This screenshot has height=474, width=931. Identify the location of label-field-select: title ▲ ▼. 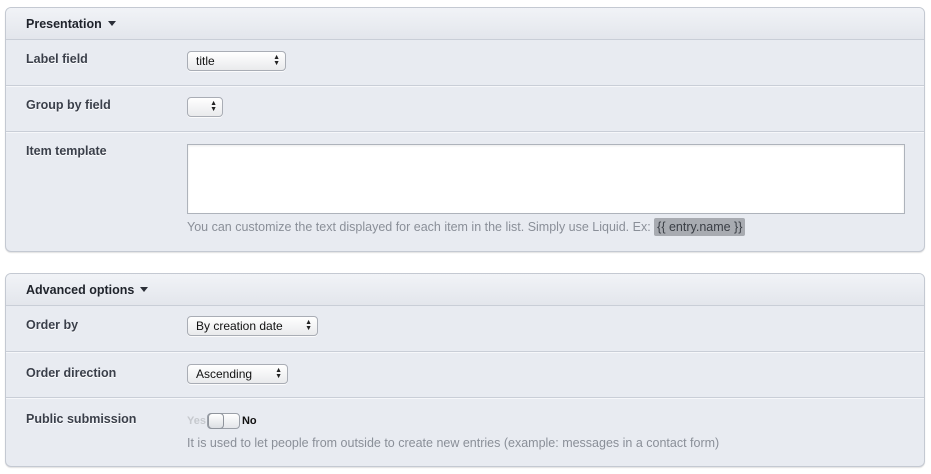
(236, 61).